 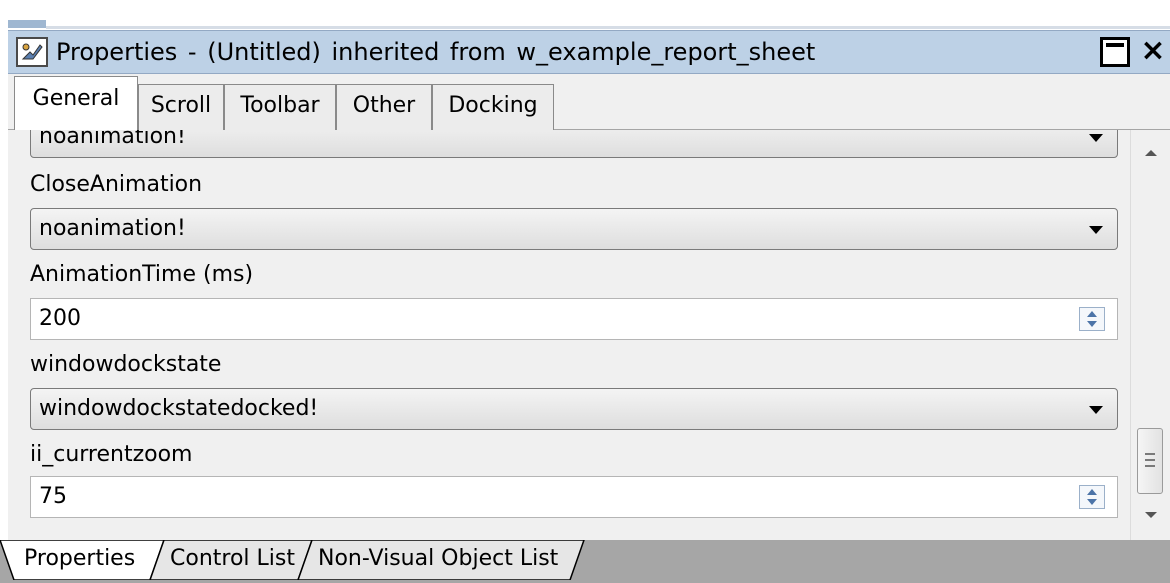 I want to click on animation-time-input: 200, so click(x=574, y=319).